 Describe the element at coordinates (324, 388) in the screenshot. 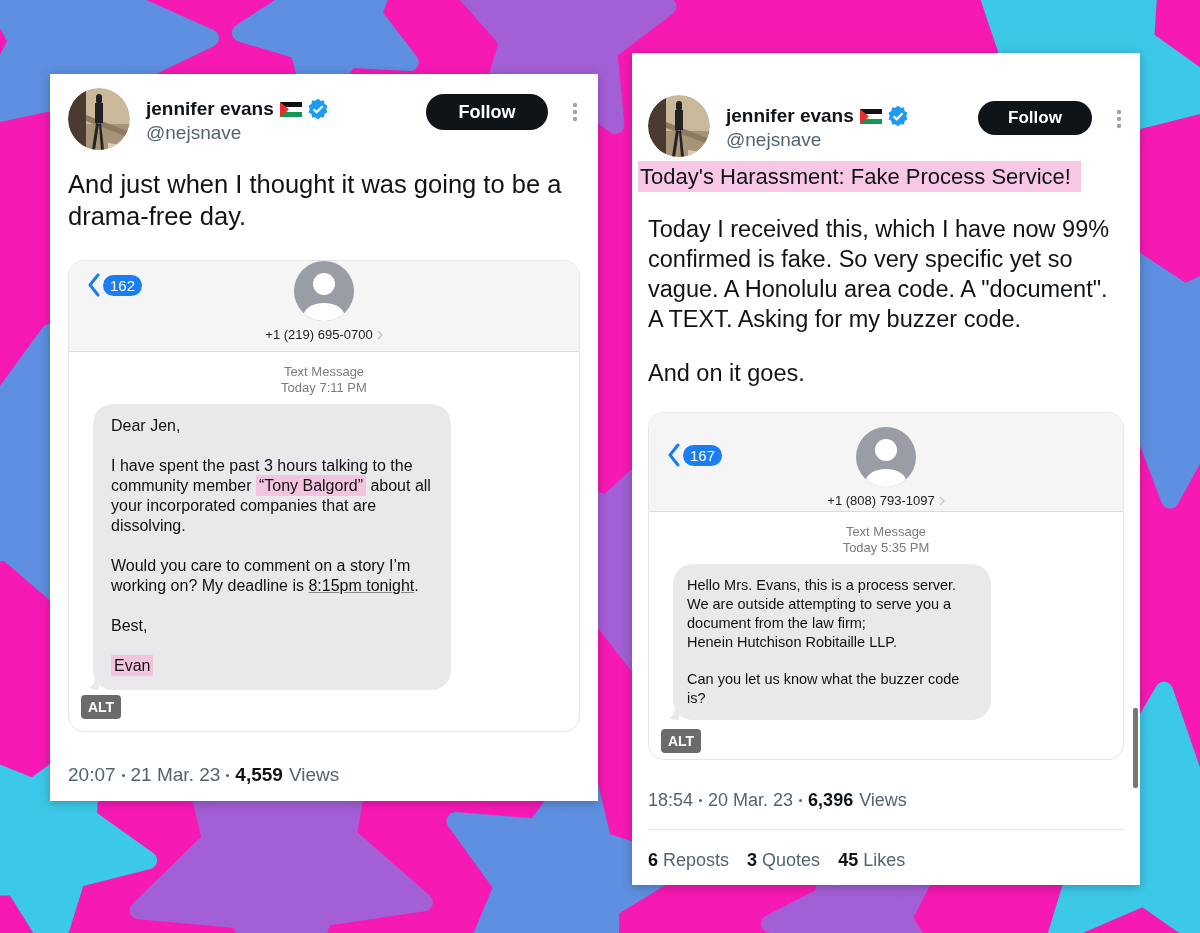

I see `message-time: Today 7:11 PM` at that location.